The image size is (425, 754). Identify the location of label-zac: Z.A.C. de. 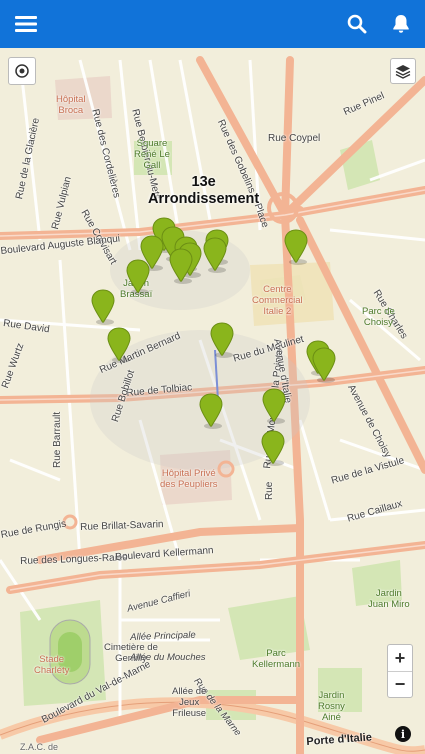
(39, 747).